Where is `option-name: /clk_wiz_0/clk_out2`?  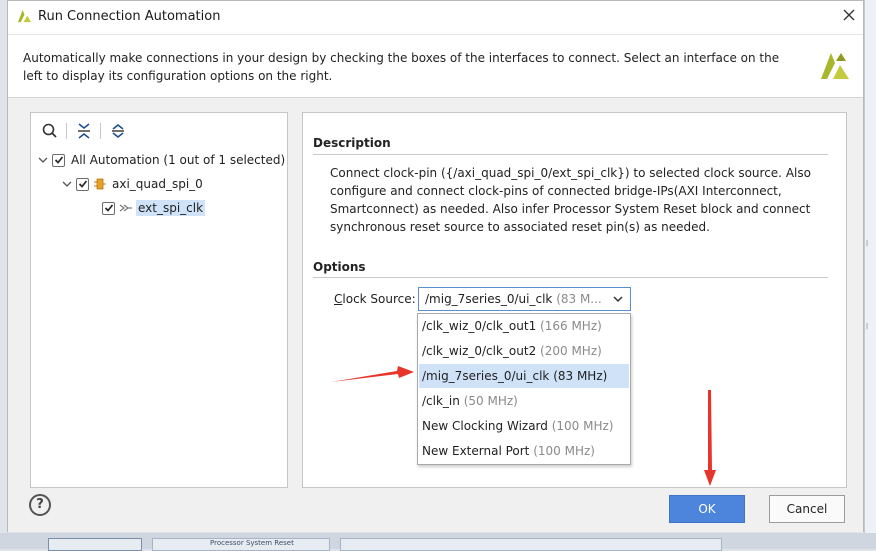 option-name: /clk_wiz_0/clk_out2 is located at coordinates (479, 351).